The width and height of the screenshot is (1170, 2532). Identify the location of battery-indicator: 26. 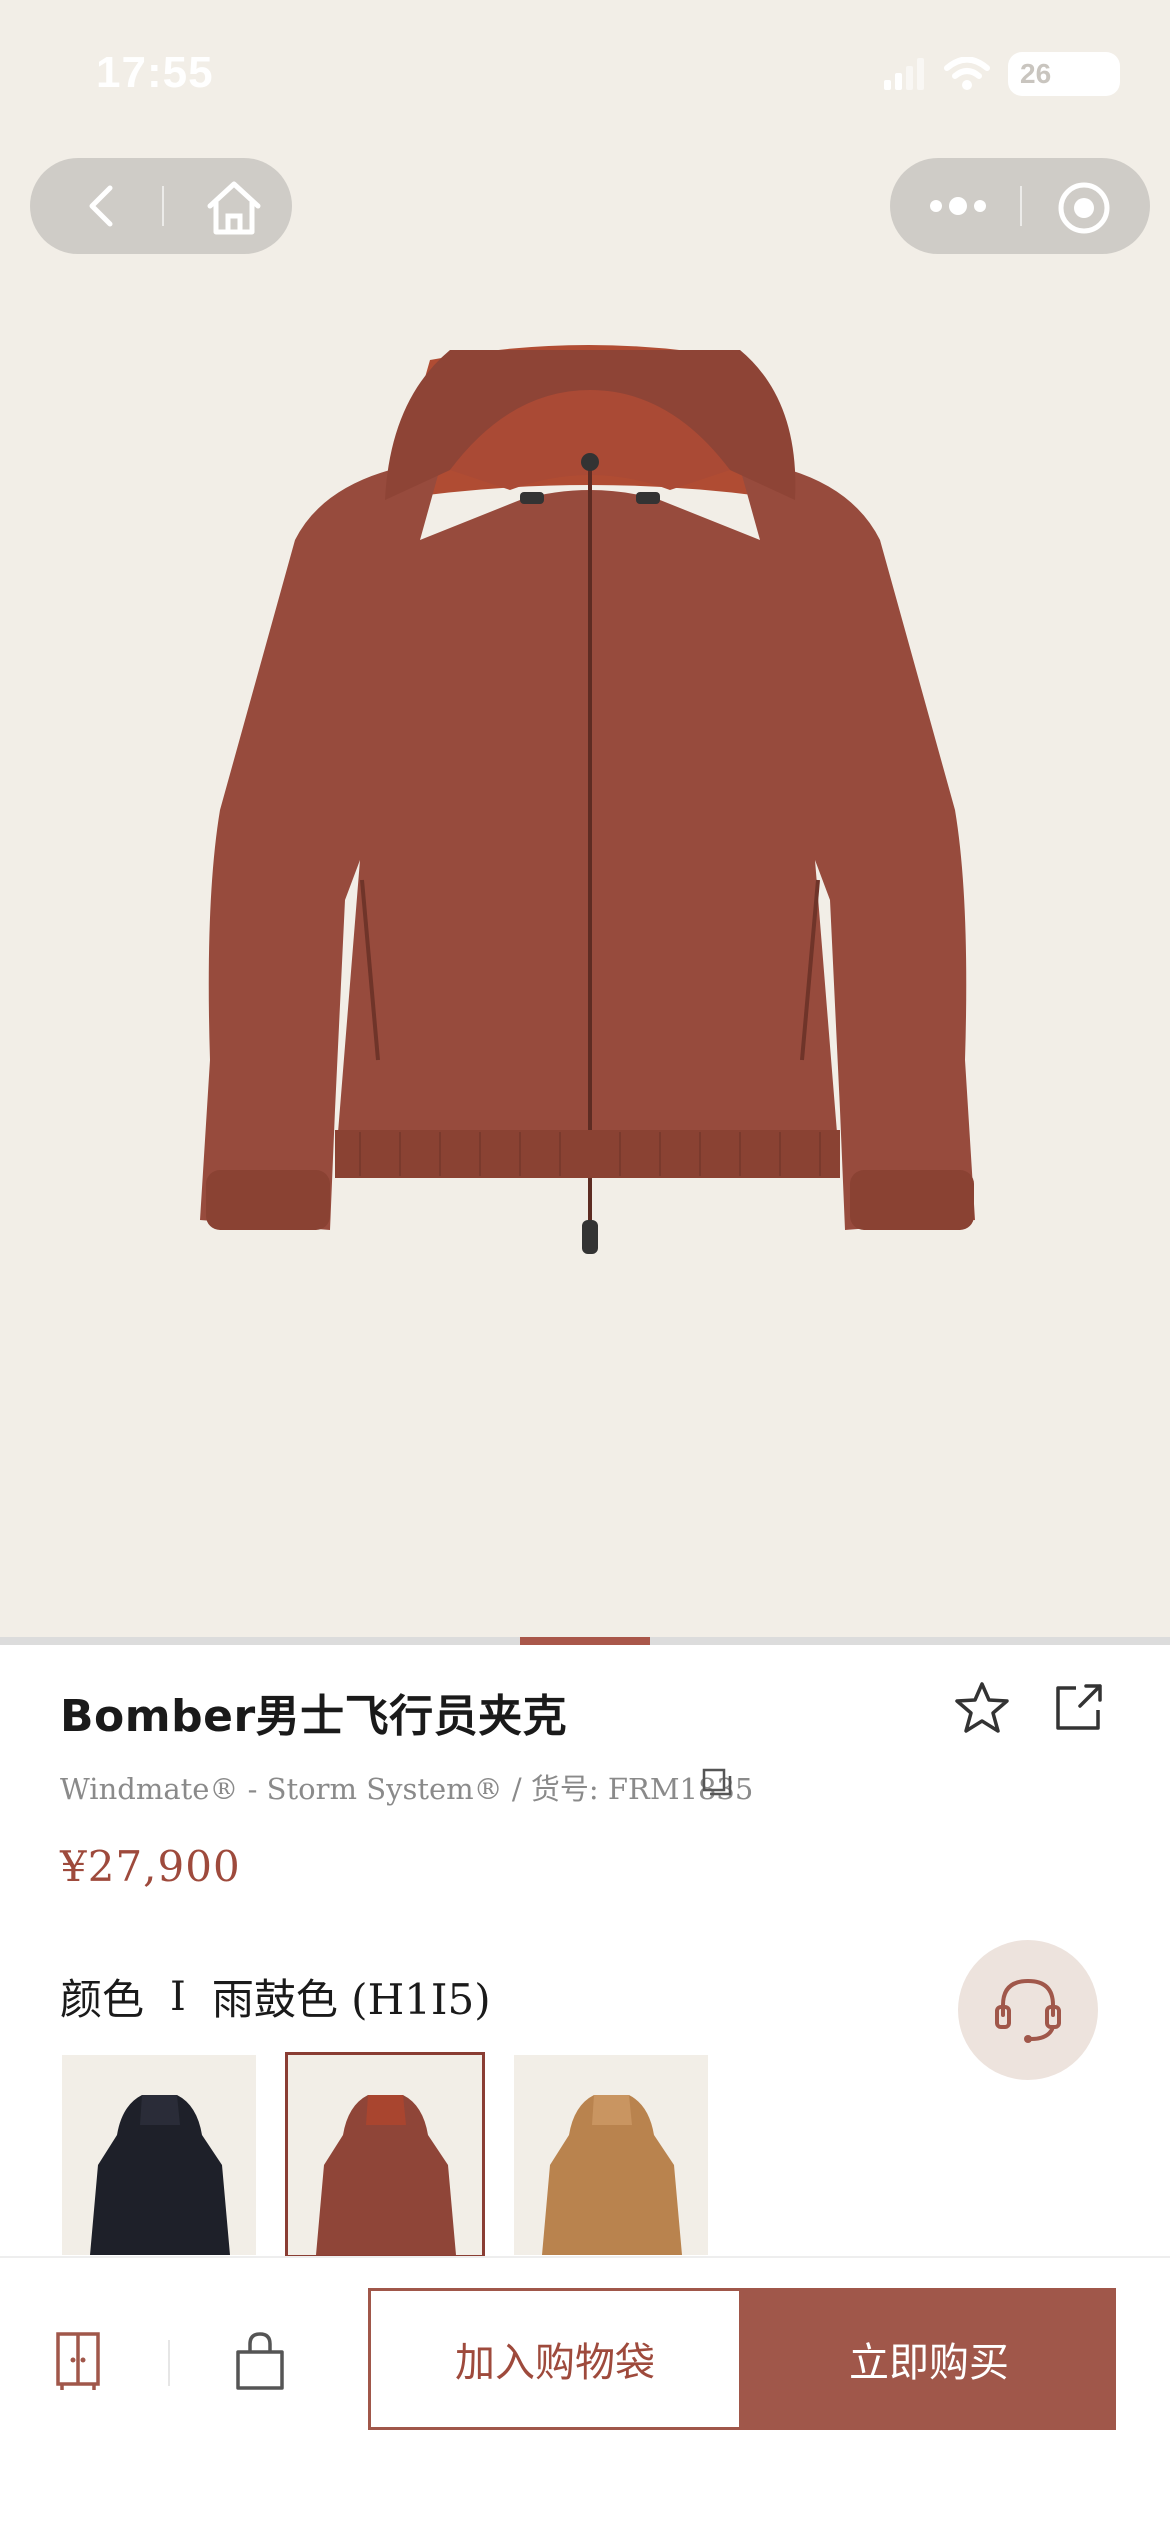
(1064, 74).